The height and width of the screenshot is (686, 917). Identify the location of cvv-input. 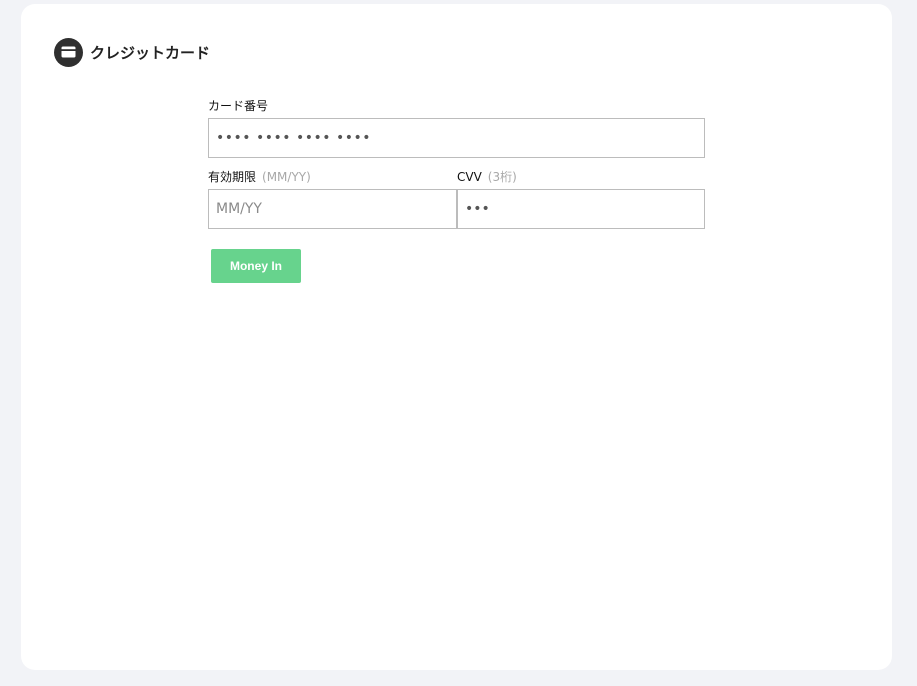
(581, 209).